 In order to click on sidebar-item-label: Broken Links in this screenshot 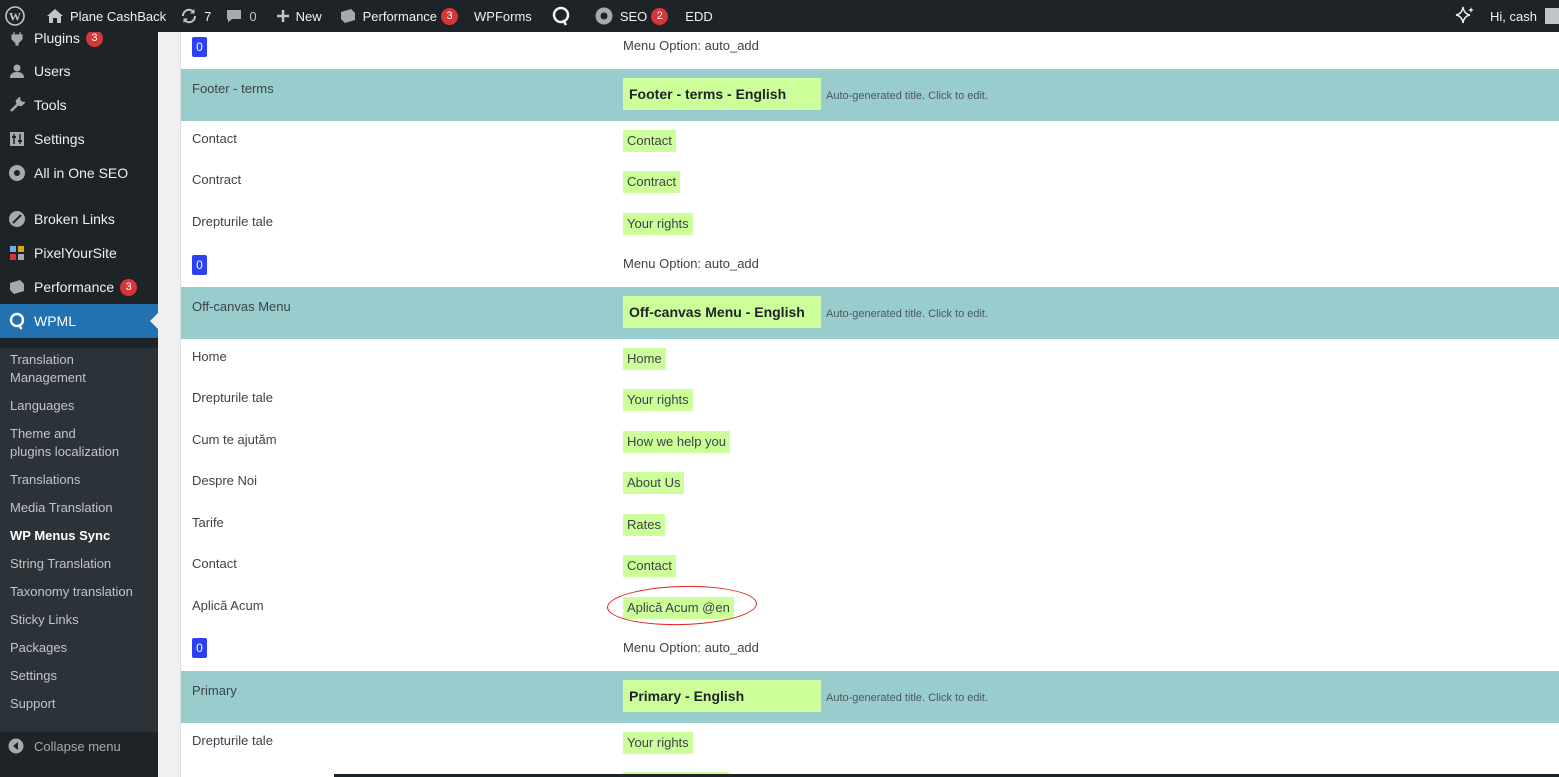, I will do `click(74, 219)`.